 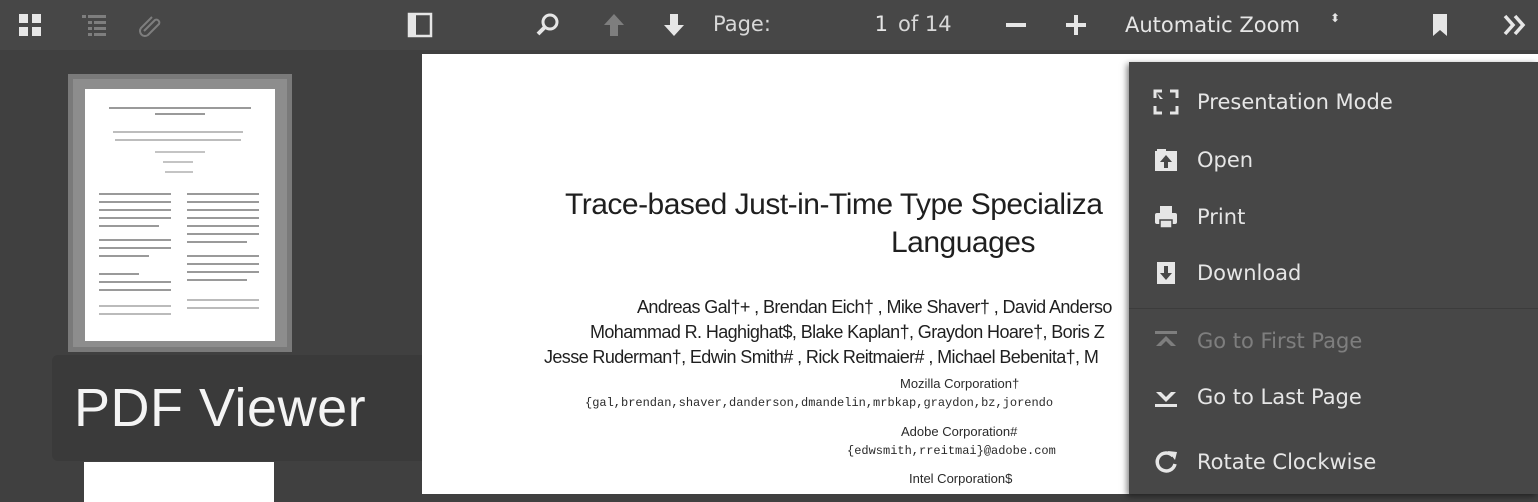 I want to click on menu-item-label: Go to Last Page, so click(x=1279, y=397).